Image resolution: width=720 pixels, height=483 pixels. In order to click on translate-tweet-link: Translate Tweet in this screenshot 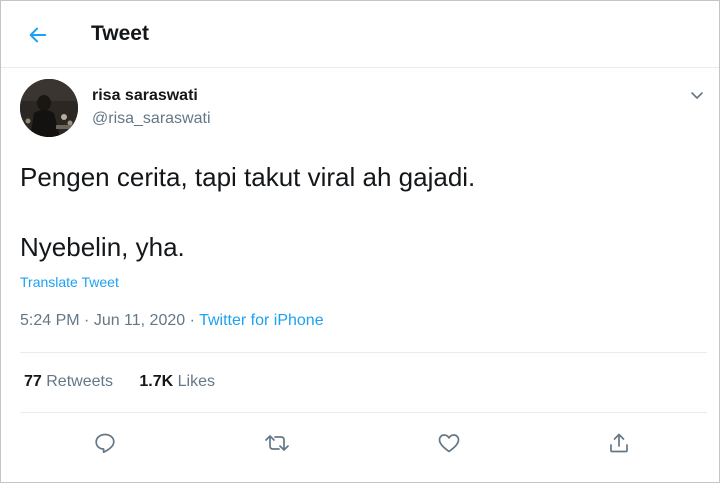, I will do `click(69, 282)`.